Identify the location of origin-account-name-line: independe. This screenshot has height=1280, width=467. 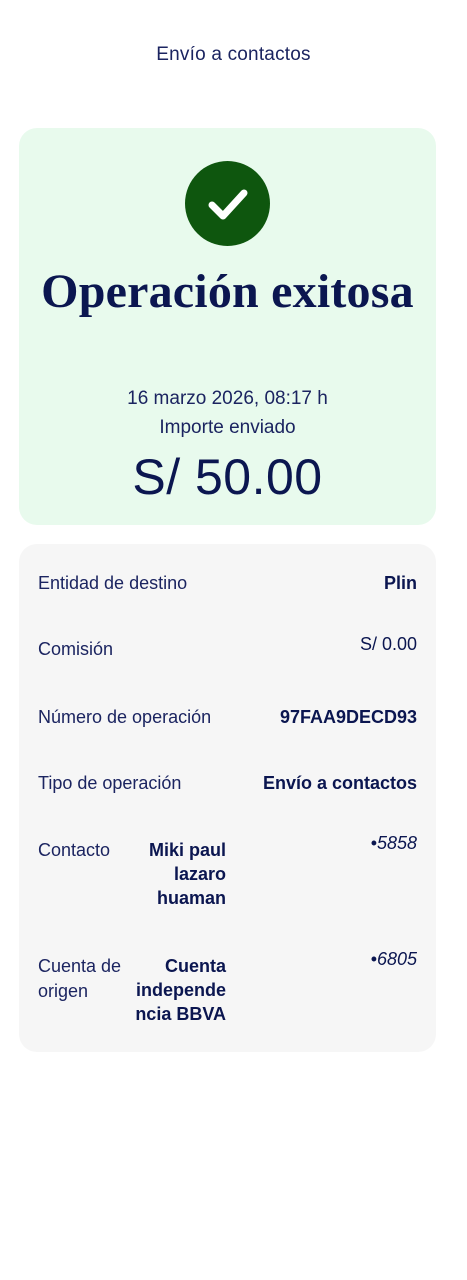
(180, 990).